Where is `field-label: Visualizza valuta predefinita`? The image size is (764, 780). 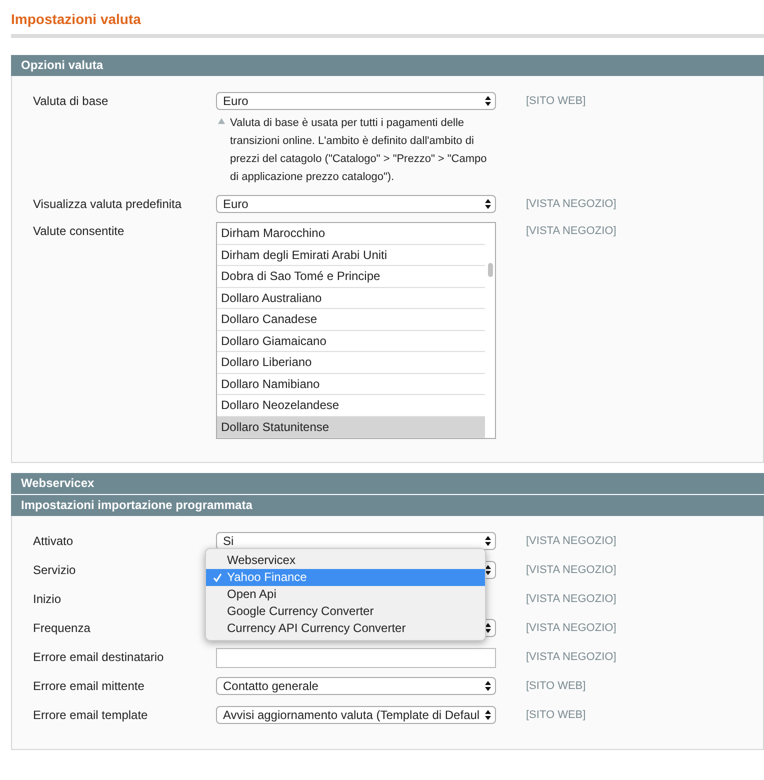 field-label: Visualizza valuta predefinita is located at coordinates (107, 203).